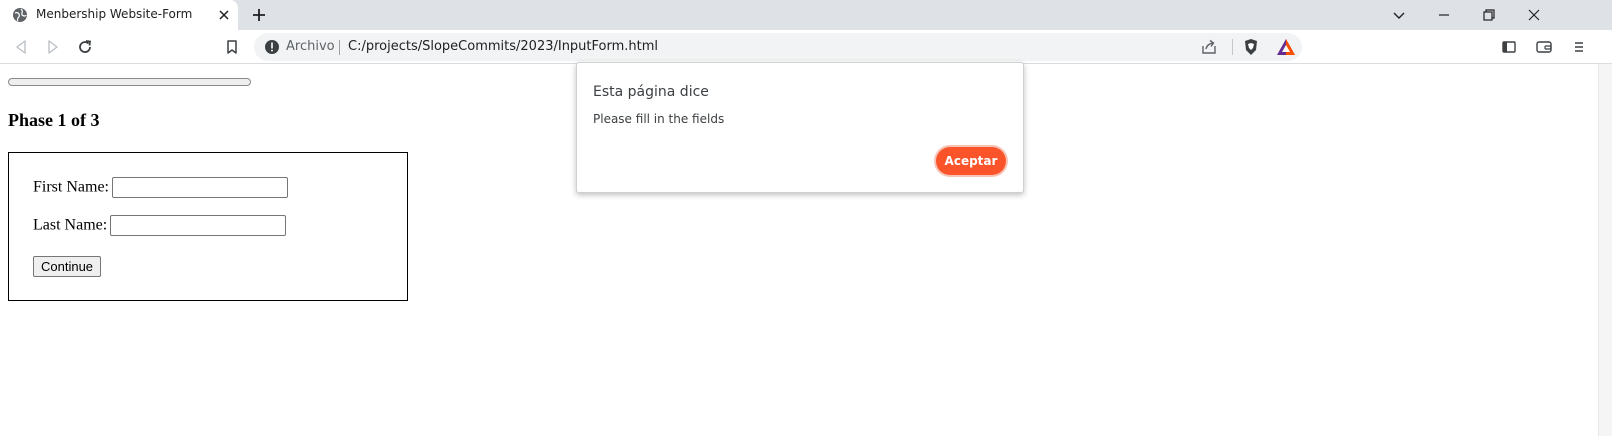  I want to click on tab-title: Menbership Website-Form, so click(114, 14).